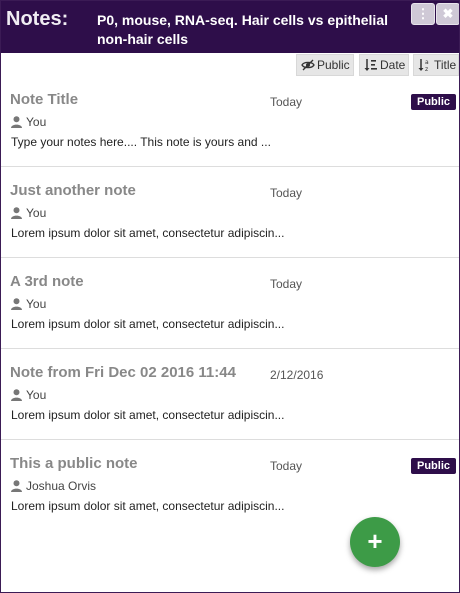 This screenshot has height=593, width=460. Describe the element at coordinates (47, 281) in the screenshot. I see `note-title: A 3rd note` at that location.